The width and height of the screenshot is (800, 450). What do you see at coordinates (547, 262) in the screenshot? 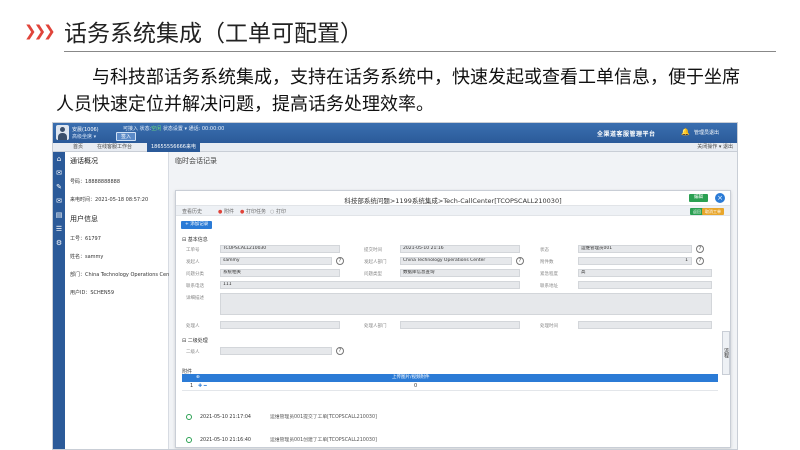
I see `field-label: 附件数` at bounding box center [547, 262].